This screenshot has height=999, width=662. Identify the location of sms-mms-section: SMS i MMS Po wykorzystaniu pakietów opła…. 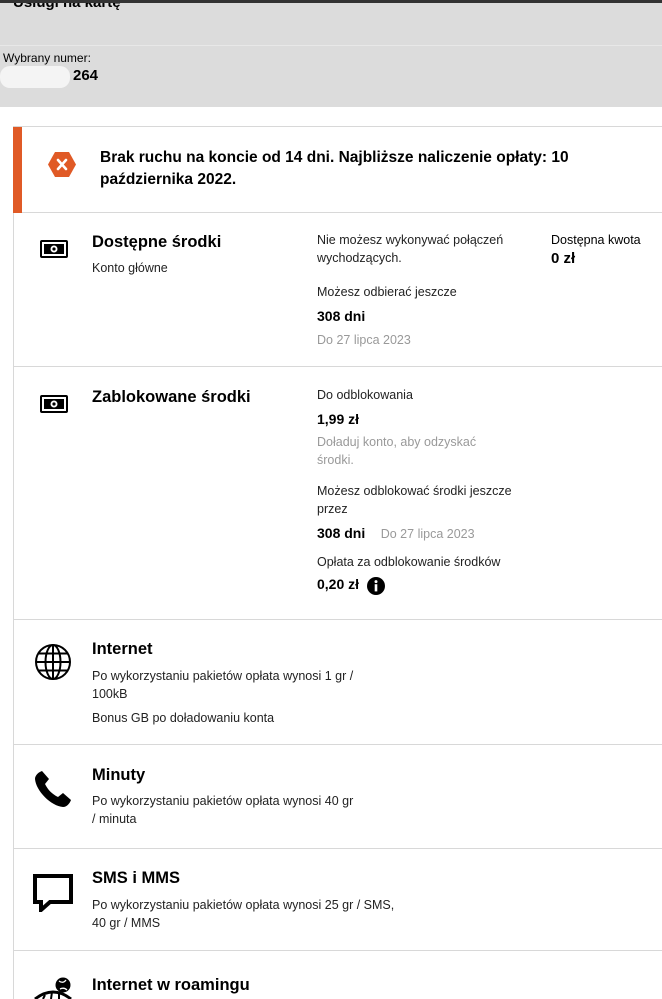
(338, 900).